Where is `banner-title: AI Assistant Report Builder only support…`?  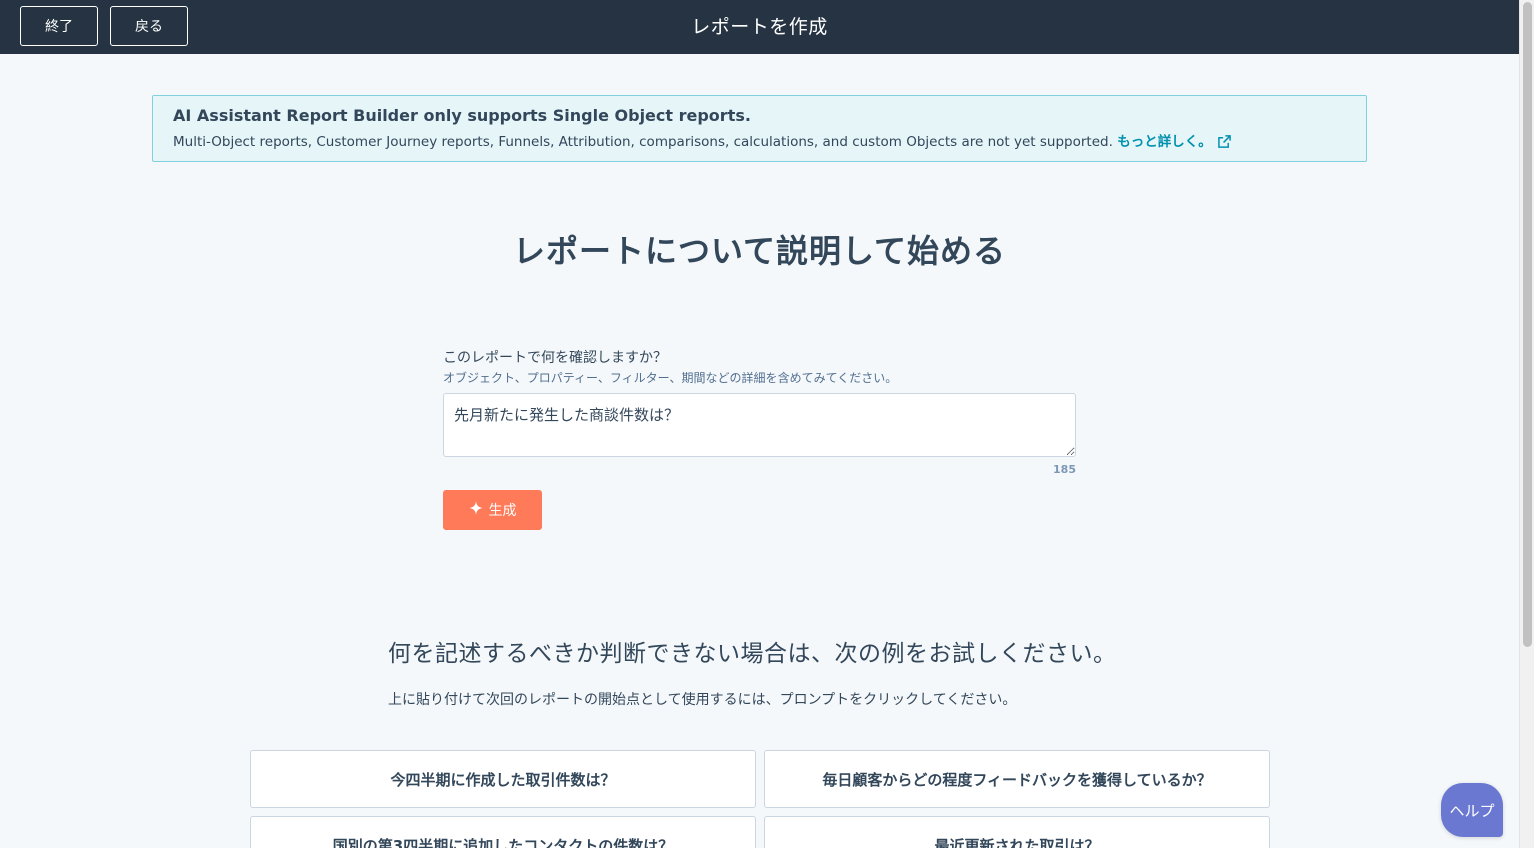
banner-title: AI Assistant Report Builder only support… is located at coordinates (462, 115).